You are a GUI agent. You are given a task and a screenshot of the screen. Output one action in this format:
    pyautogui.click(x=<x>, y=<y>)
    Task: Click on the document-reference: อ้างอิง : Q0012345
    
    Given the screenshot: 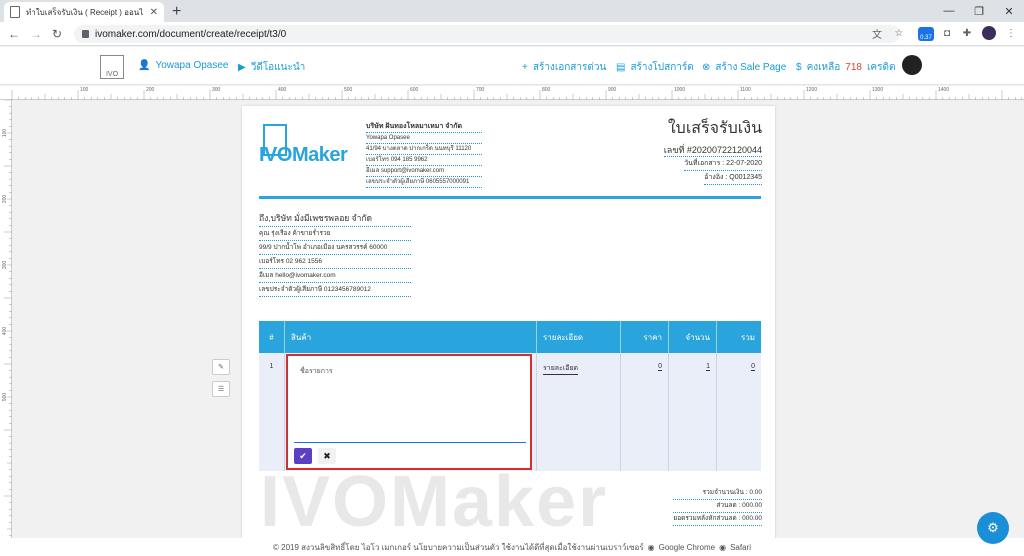 What is the action you would take?
    pyautogui.click(x=733, y=178)
    